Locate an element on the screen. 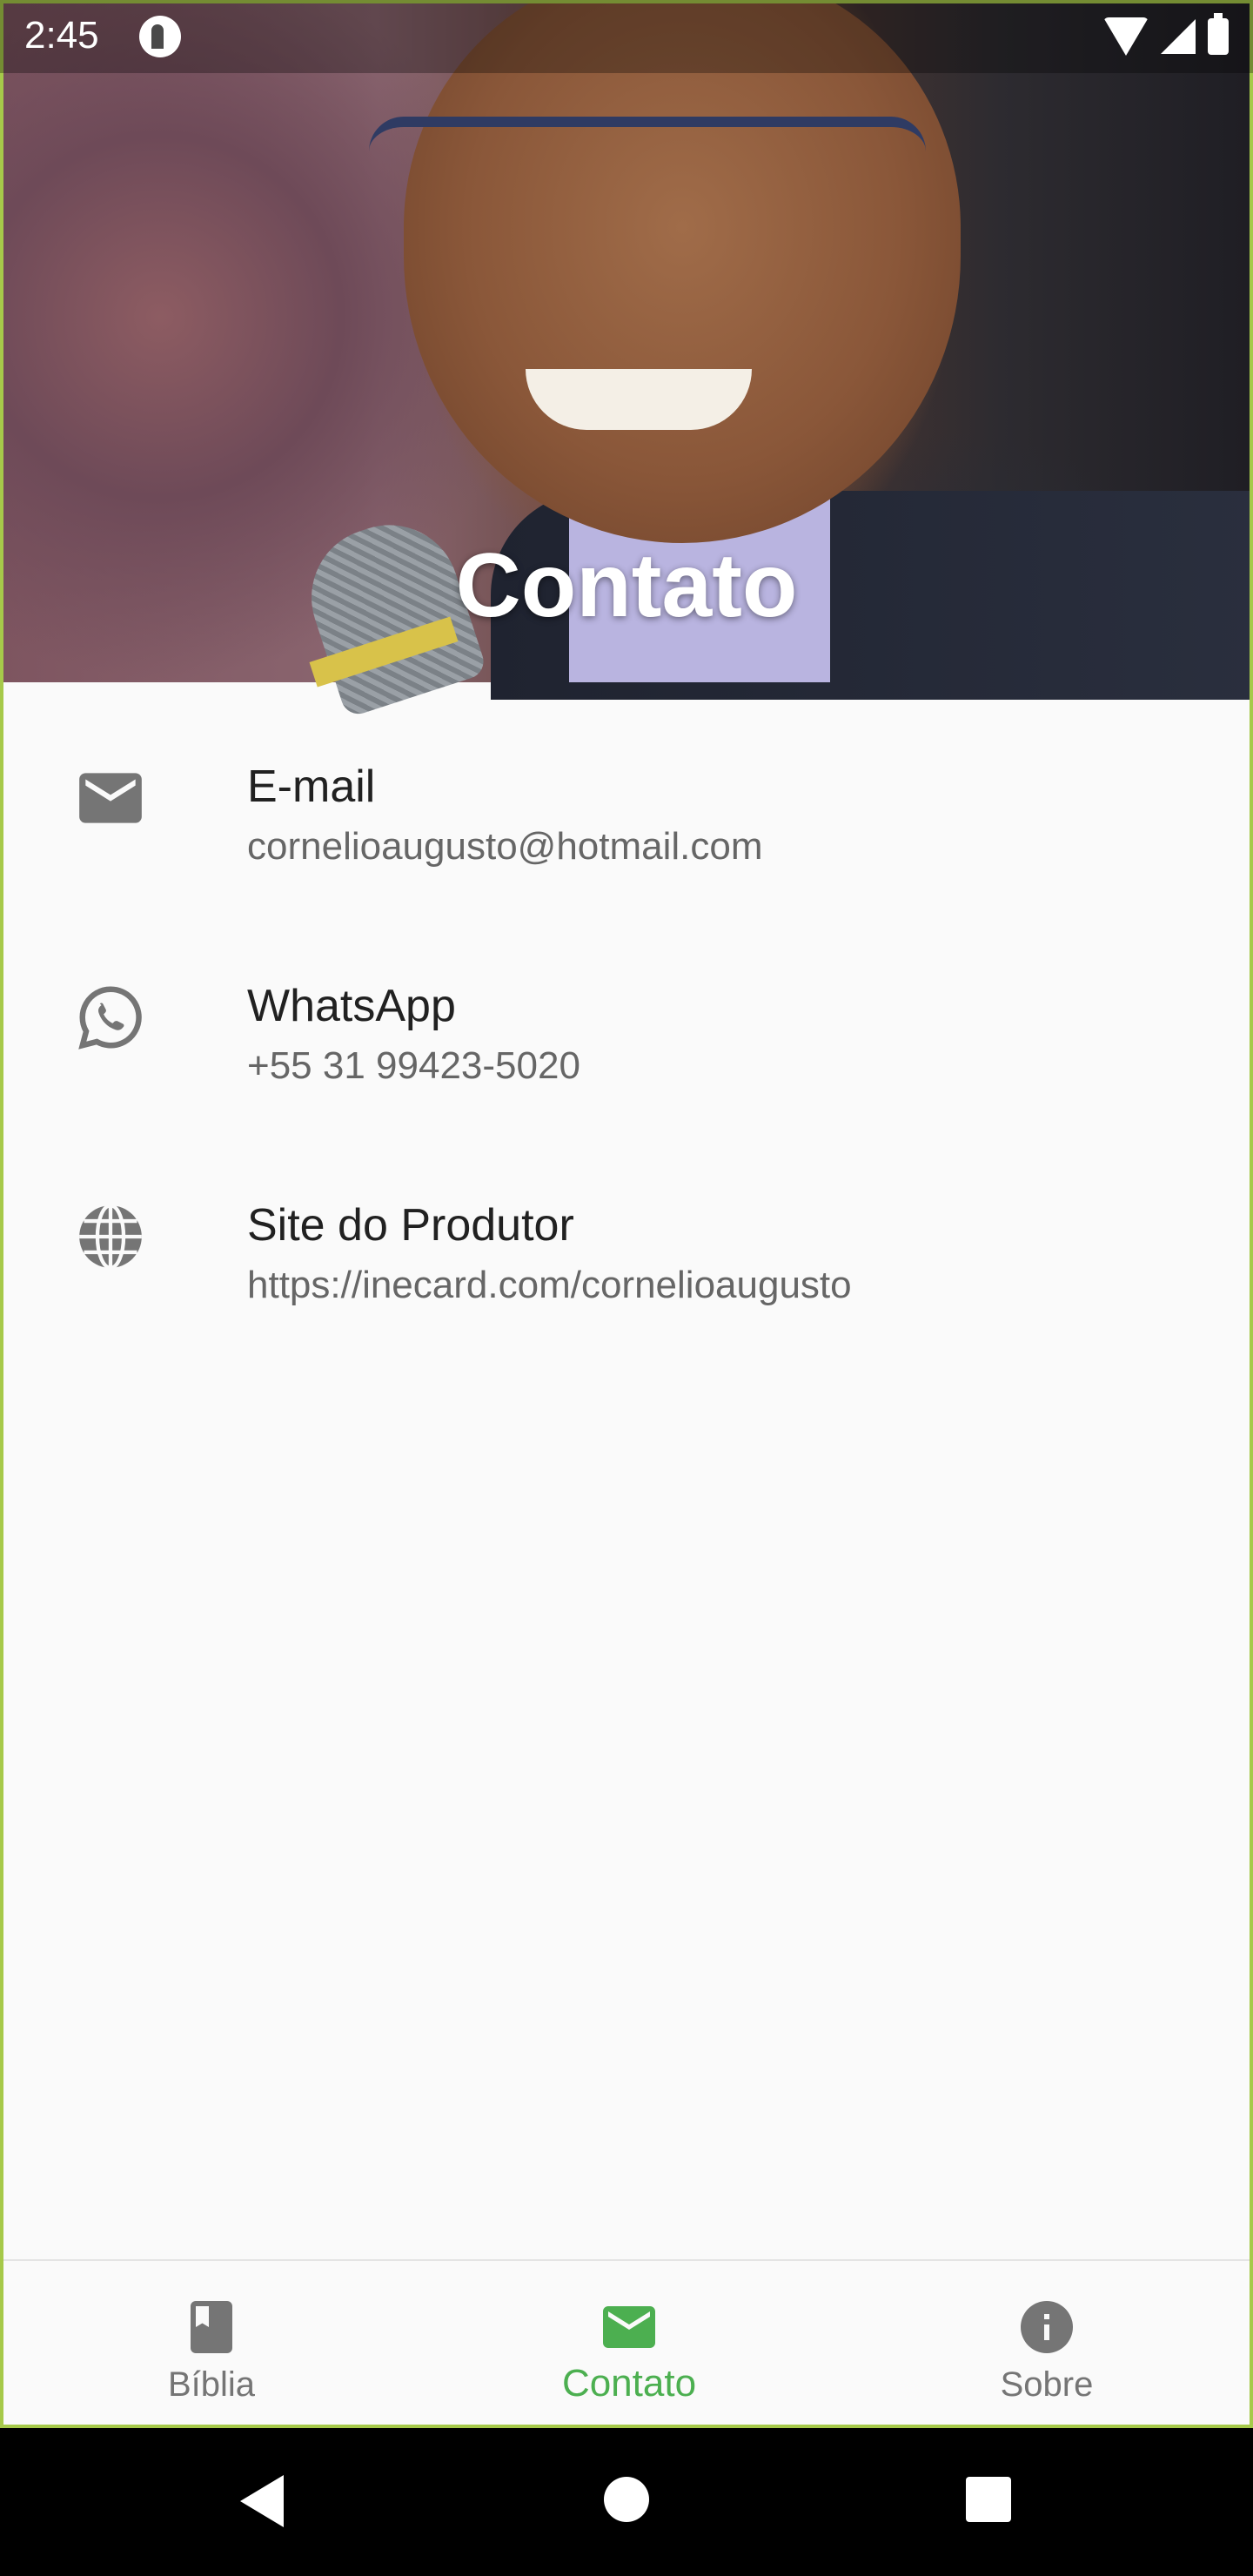 The width and height of the screenshot is (1253, 2576). site-value: https://inecard.com/cornelioaugusto is located at coordinates (549, 1285).